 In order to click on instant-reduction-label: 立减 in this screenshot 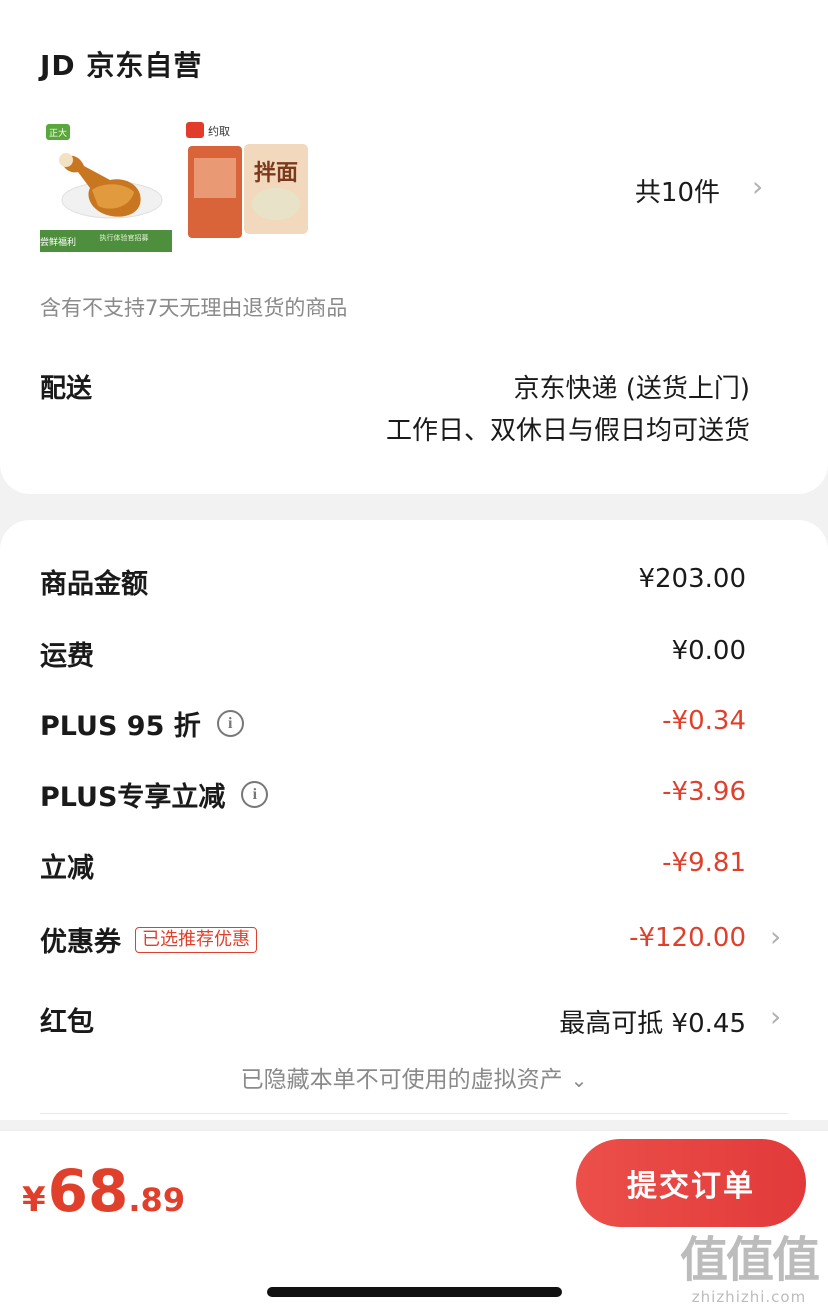, I will do `click(67, 868)`.